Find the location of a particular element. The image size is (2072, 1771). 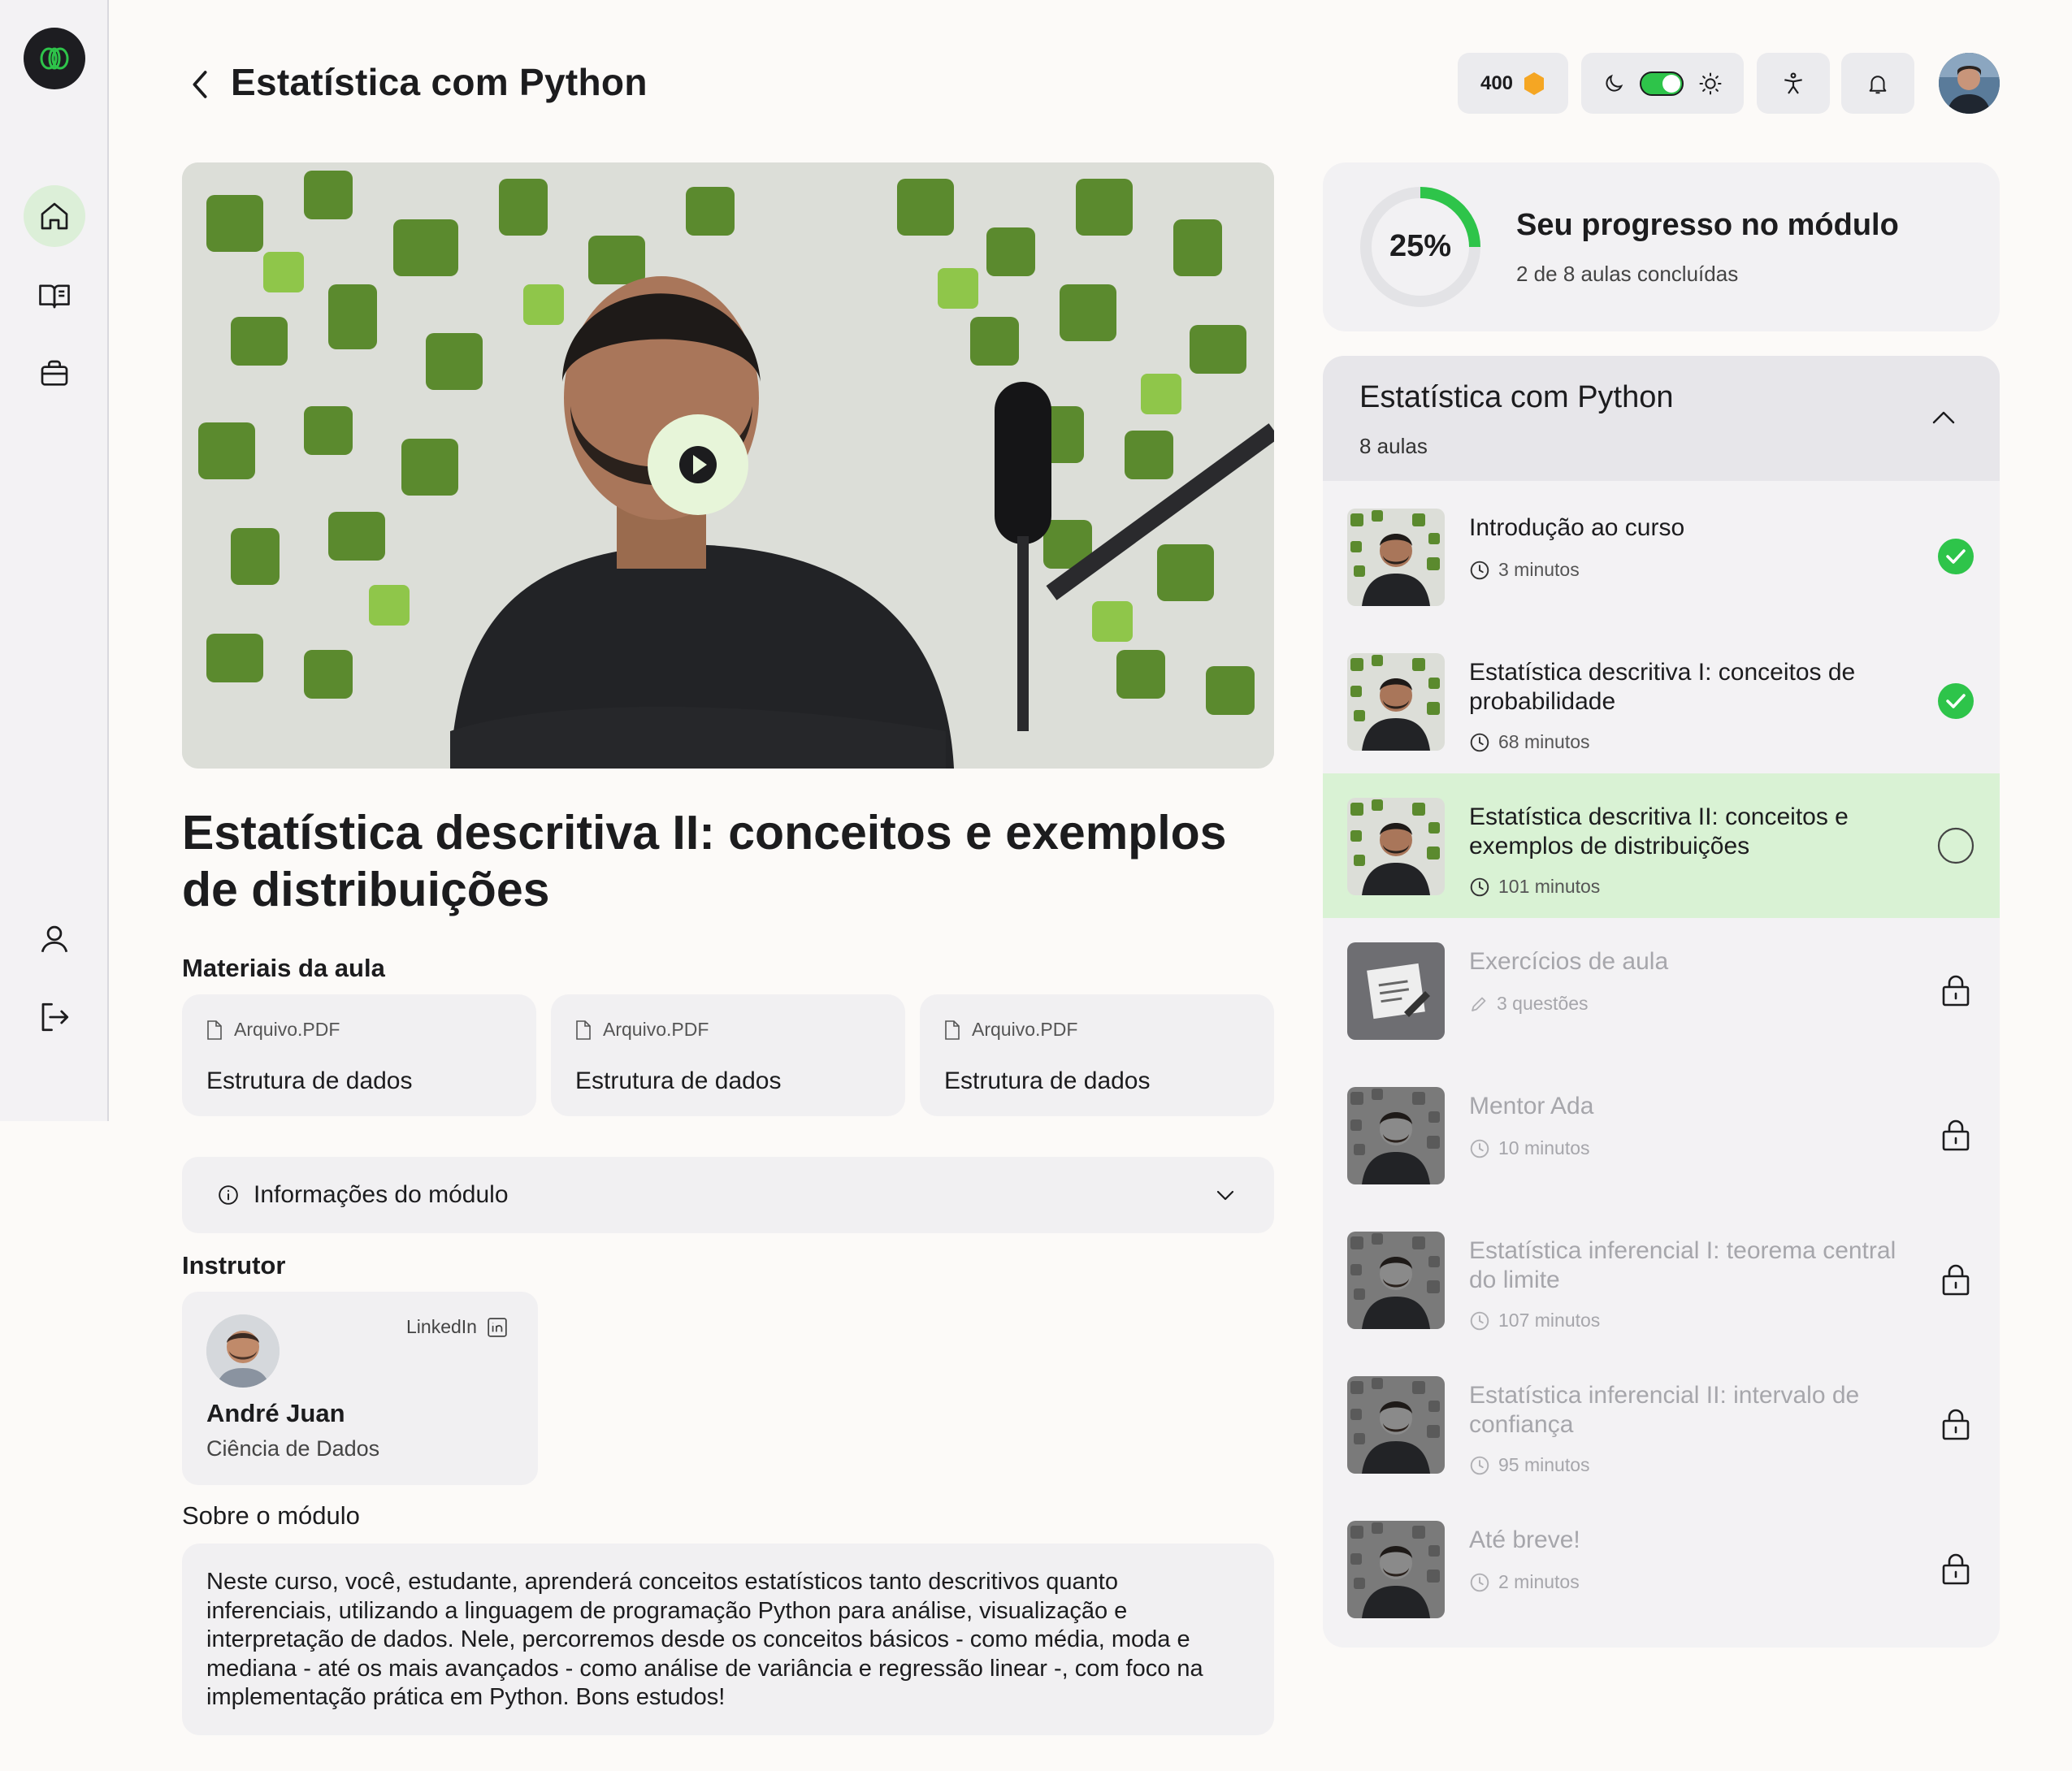

lesson-duration: 95 minutos is located at coordinates (1544, 1465).